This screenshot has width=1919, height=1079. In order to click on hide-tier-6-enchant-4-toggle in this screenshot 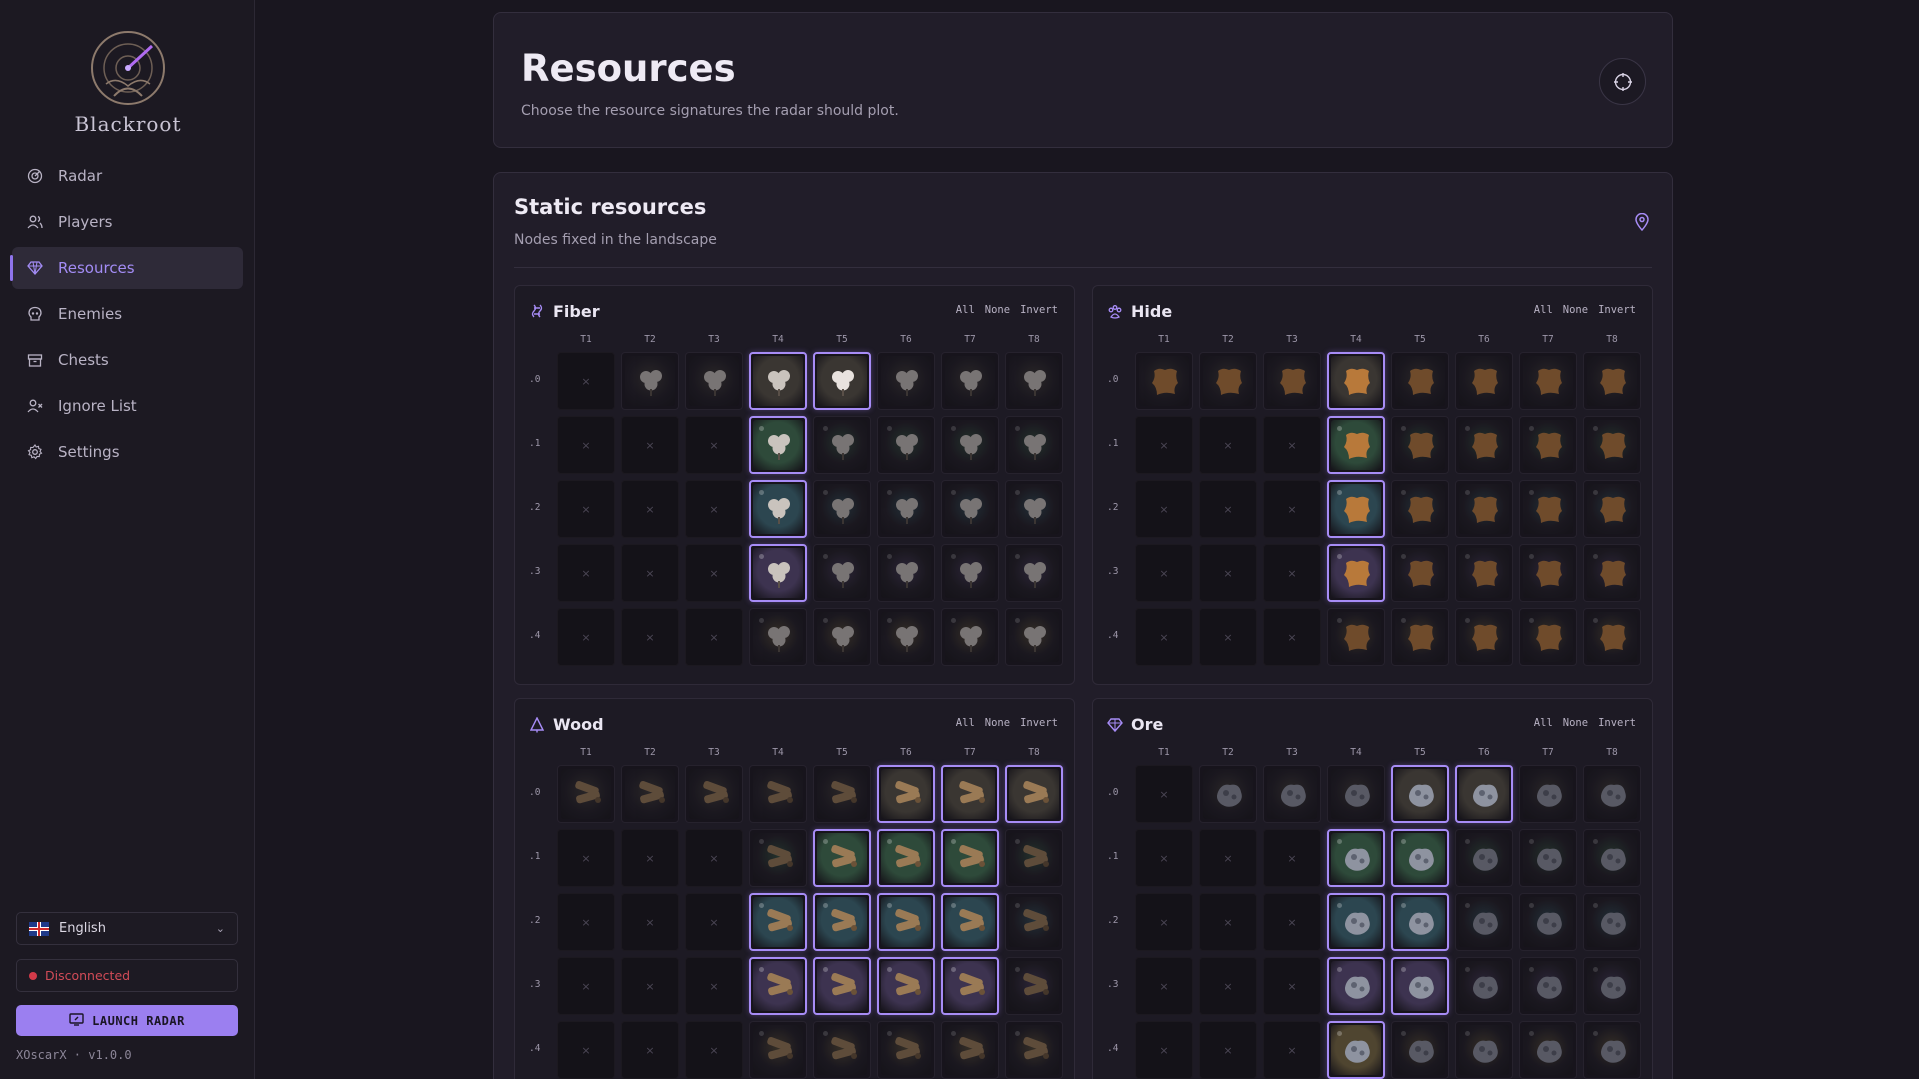, I will do `click(1484, 637)`.